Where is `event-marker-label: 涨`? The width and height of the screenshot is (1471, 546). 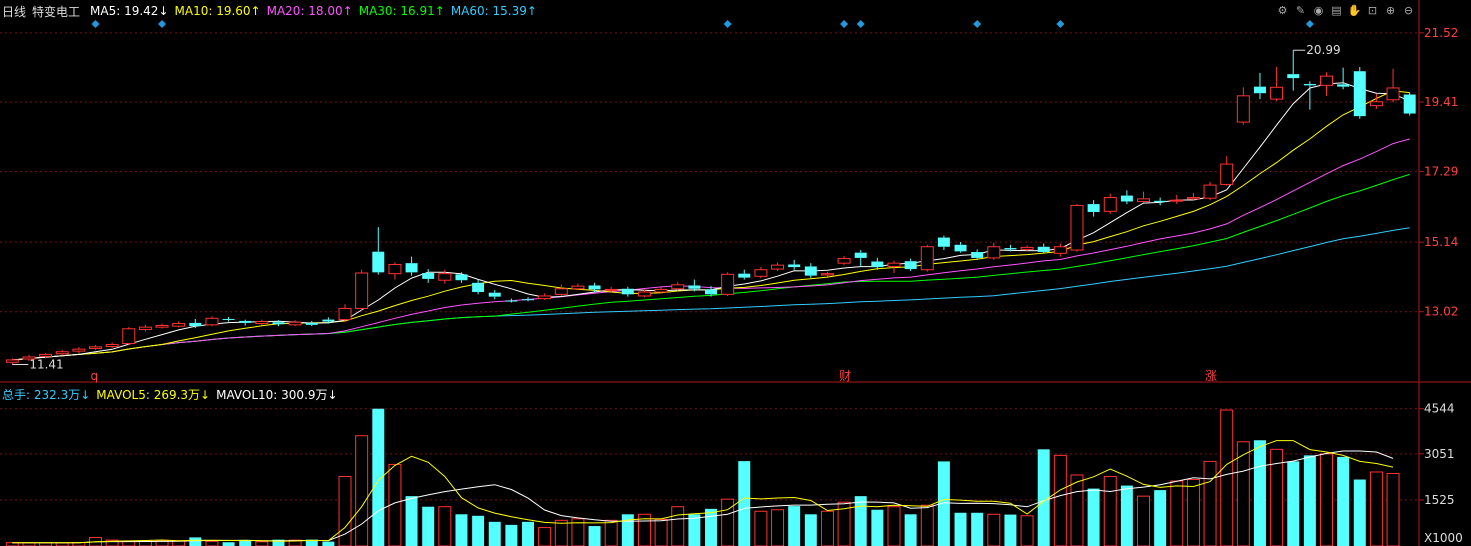
event-marker-label: 涨 is located at coordinates (1211, 375).